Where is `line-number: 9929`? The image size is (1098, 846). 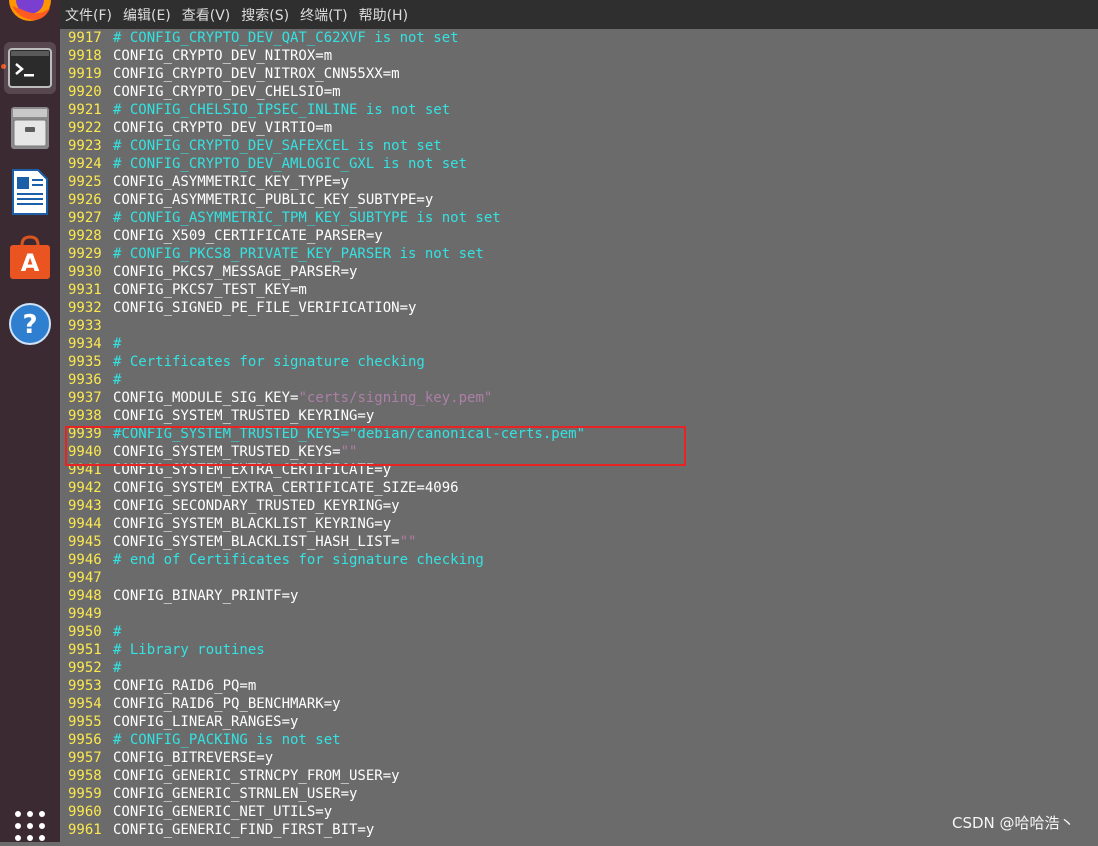 line-number: 9929 is located at coordinates (85, 254).